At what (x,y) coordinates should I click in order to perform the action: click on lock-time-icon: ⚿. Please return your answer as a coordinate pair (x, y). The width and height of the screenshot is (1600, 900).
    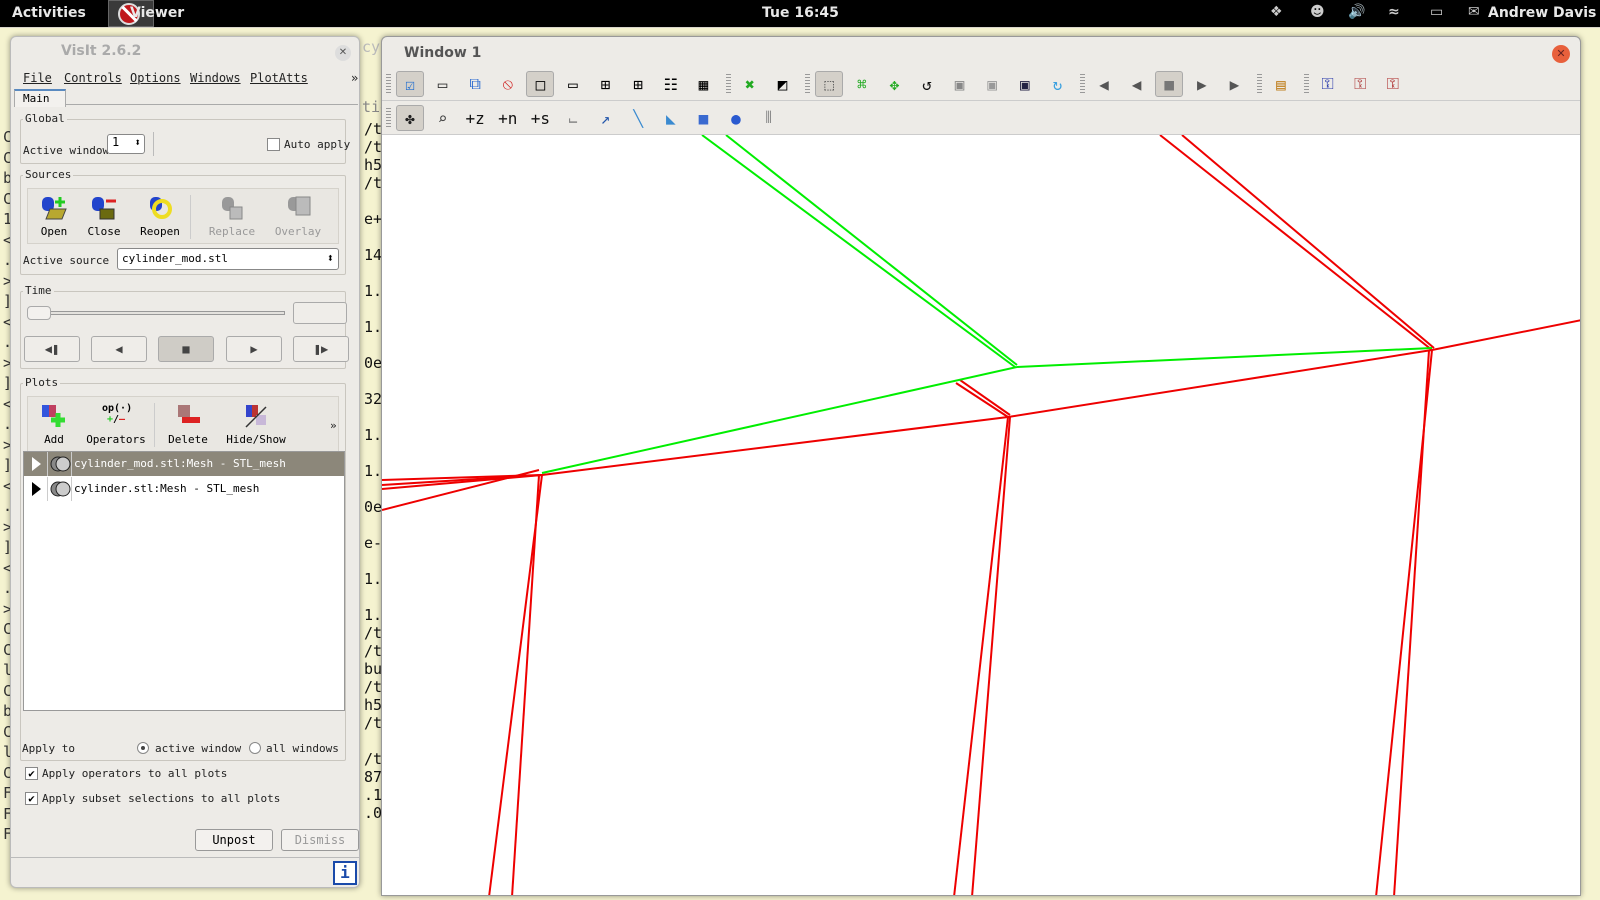
    Looking at the image, I should click on (1360, 84).